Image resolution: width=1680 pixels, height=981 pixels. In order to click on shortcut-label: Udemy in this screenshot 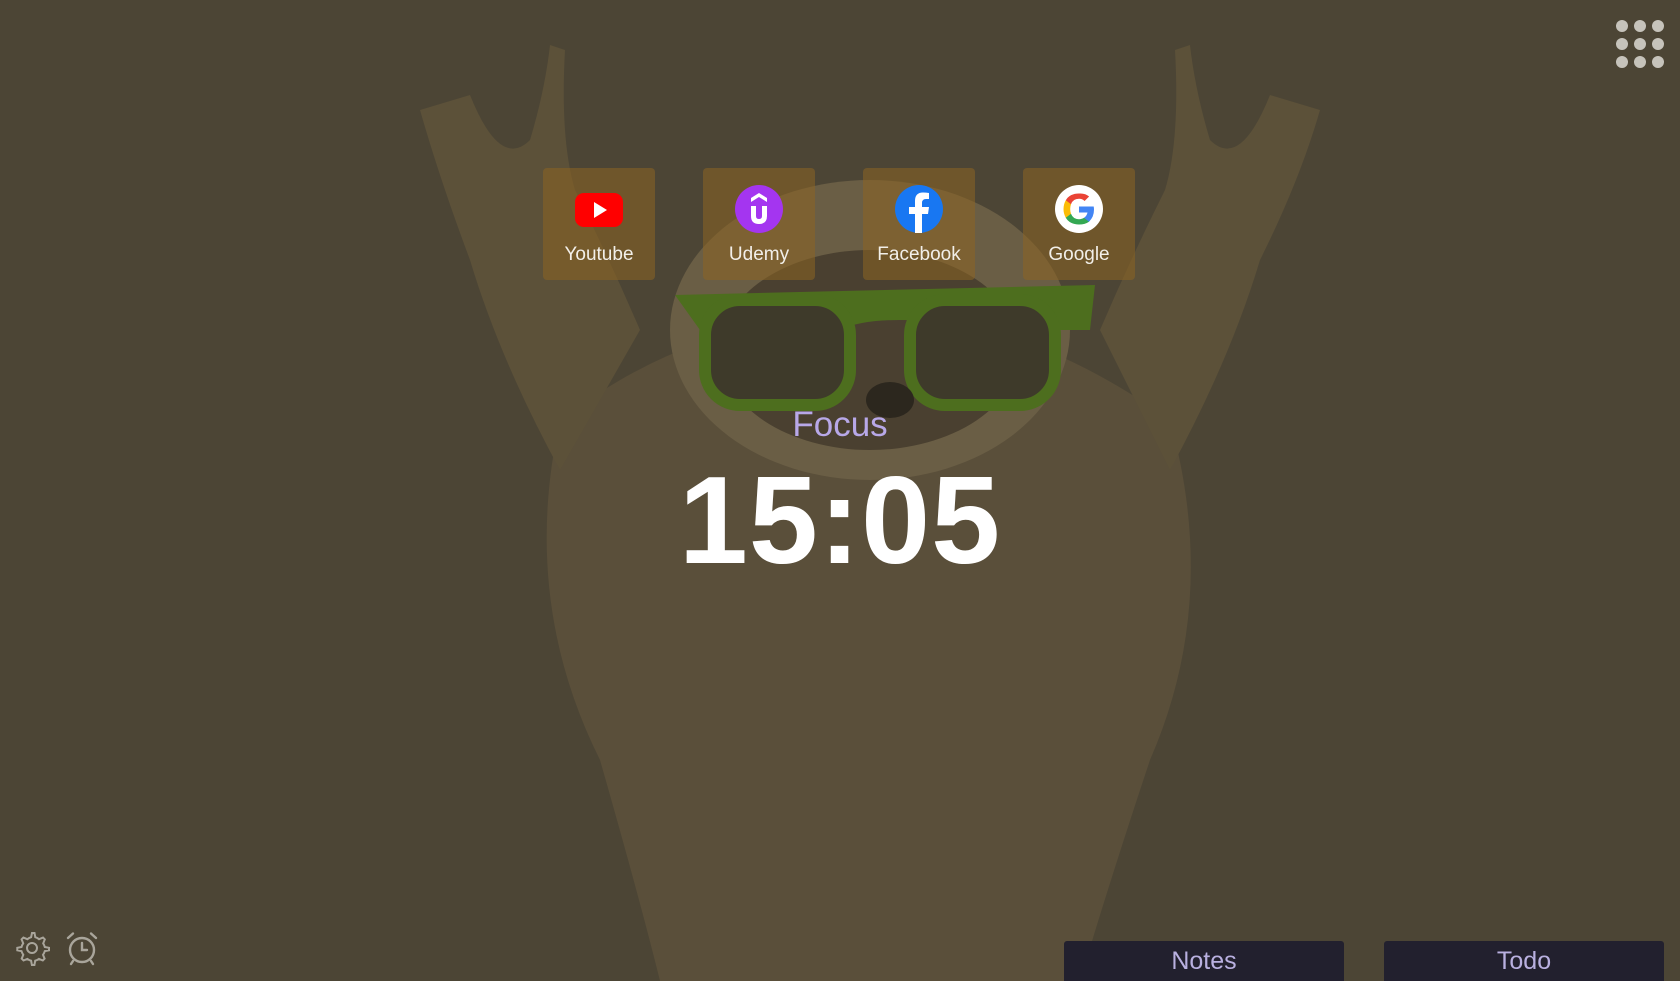, I will do `click(759, 254)`.